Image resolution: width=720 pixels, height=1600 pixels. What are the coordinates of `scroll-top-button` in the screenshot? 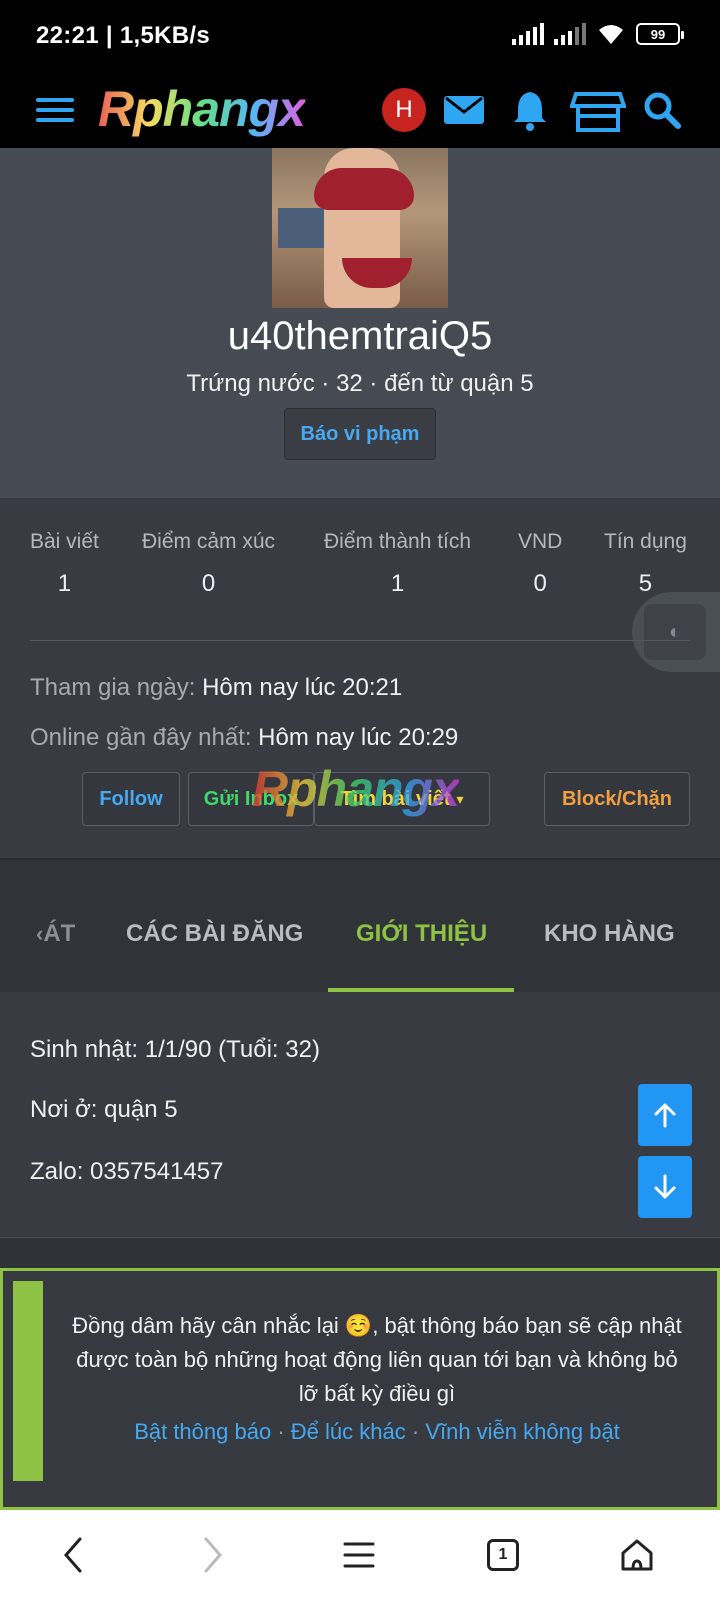 It's located at (665, 1115).